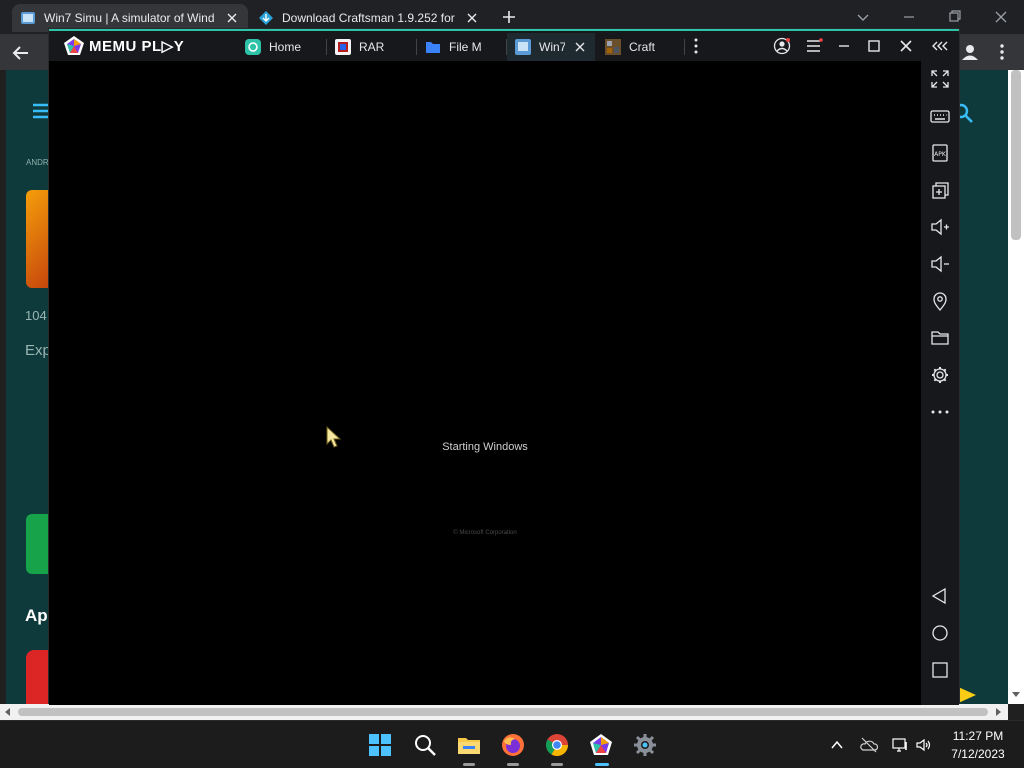 Image resolution: width=1024 pixels, height=768 pixels. I want to click on memu-tab-craftsman: Craft, so click(641, 47).